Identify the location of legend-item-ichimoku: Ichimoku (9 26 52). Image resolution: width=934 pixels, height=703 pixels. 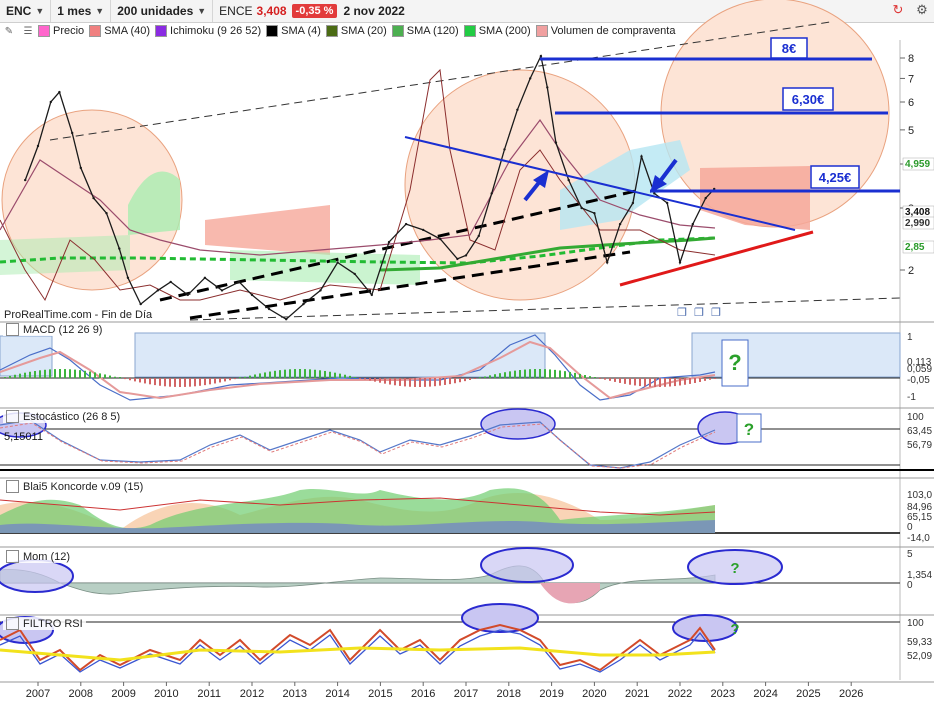
(208, 31).